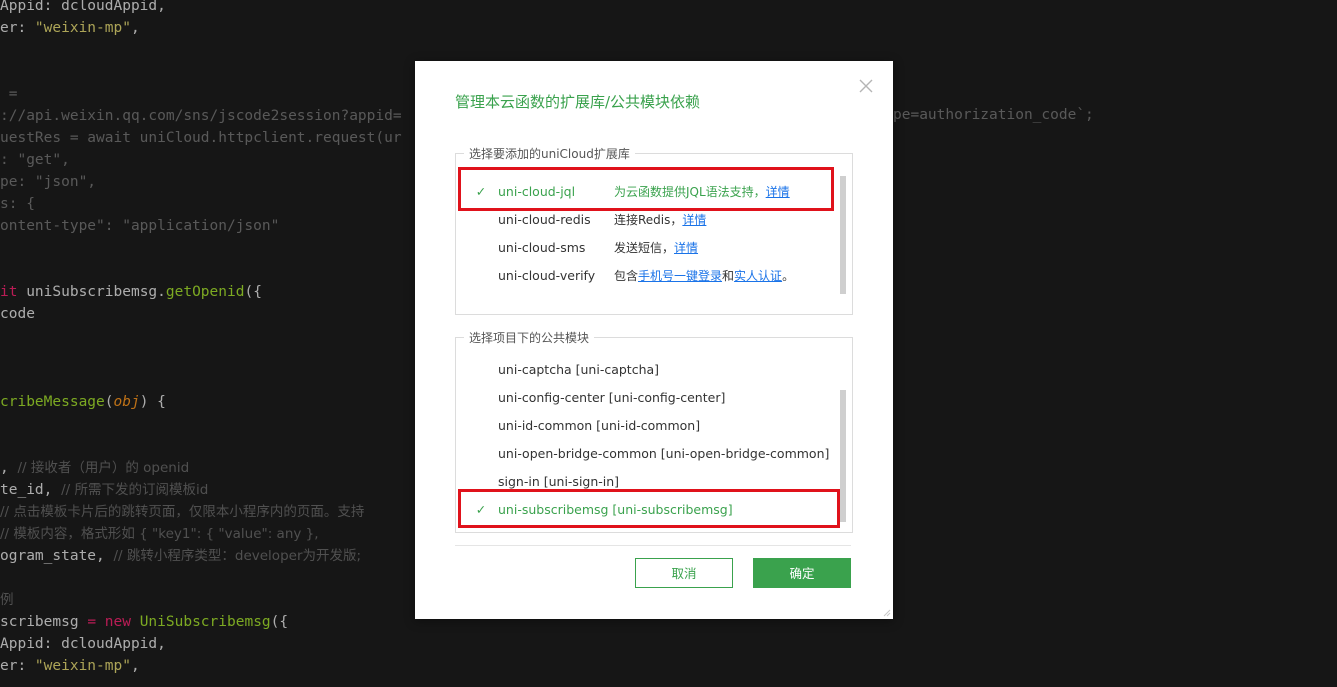  What do you see at coordinates (758, 276) in the screenshot?
I see `details-link: 实人认证` at bounding box center [758, 276].